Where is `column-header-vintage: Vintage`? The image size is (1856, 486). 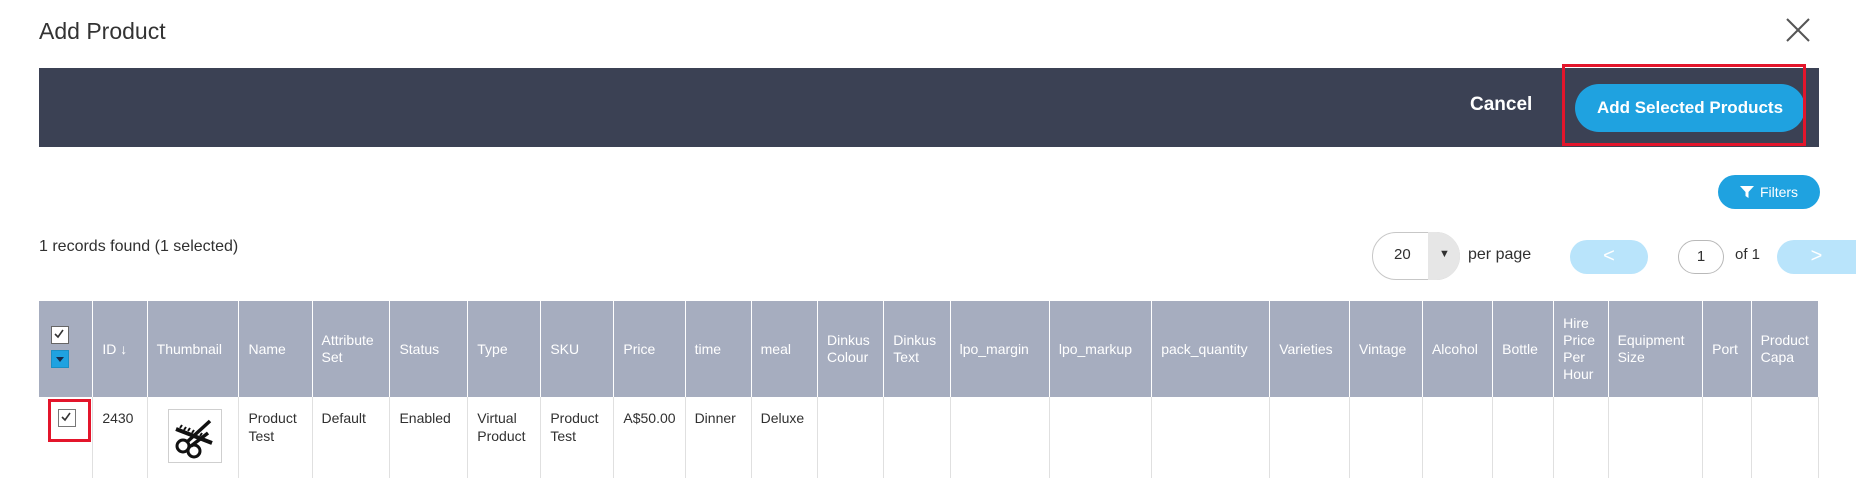
column-header-vintage: Vintage is located at coordinates (1386, 349).